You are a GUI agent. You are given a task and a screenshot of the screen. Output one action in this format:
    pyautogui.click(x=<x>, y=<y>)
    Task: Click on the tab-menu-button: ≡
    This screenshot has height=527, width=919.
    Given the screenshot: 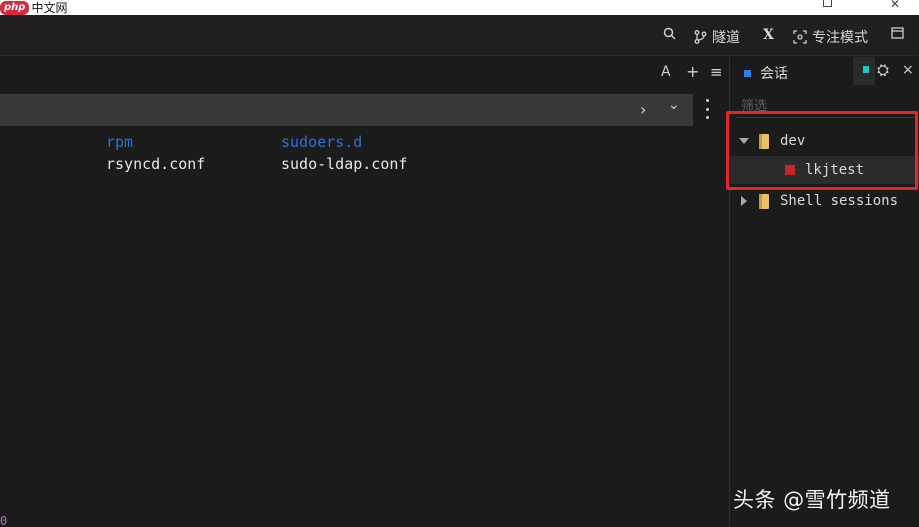 What is the action you would take?
    pyautogui.click(x=716, y=72)
    